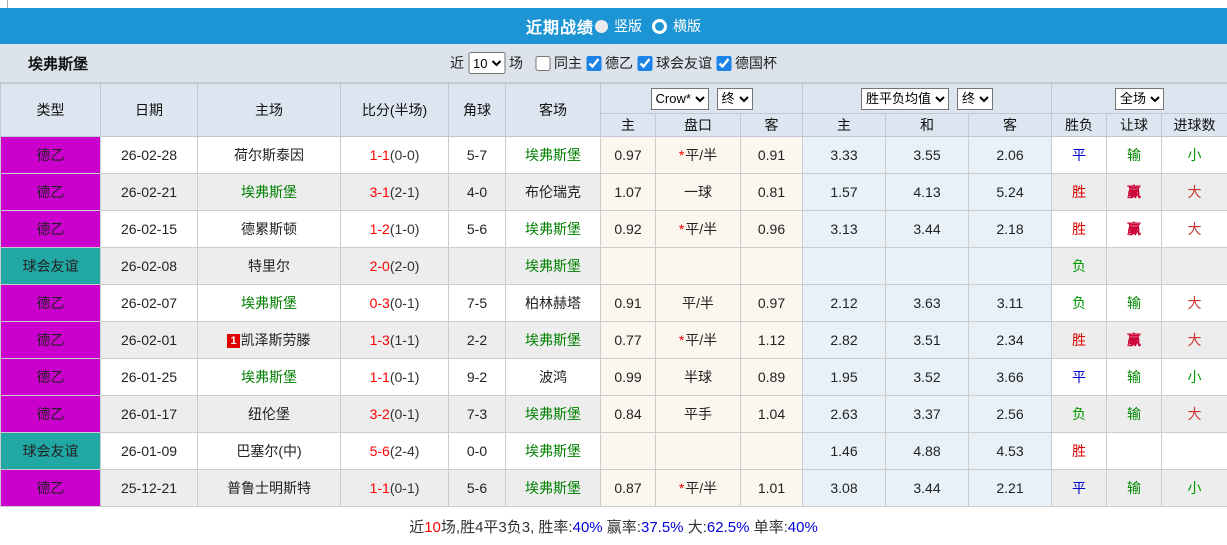 The height and width of the screenshot is (545, 1227). Describe the element at coordinates (1079, 340) in the screenshot. I see `result-cell: 胜` at that location.